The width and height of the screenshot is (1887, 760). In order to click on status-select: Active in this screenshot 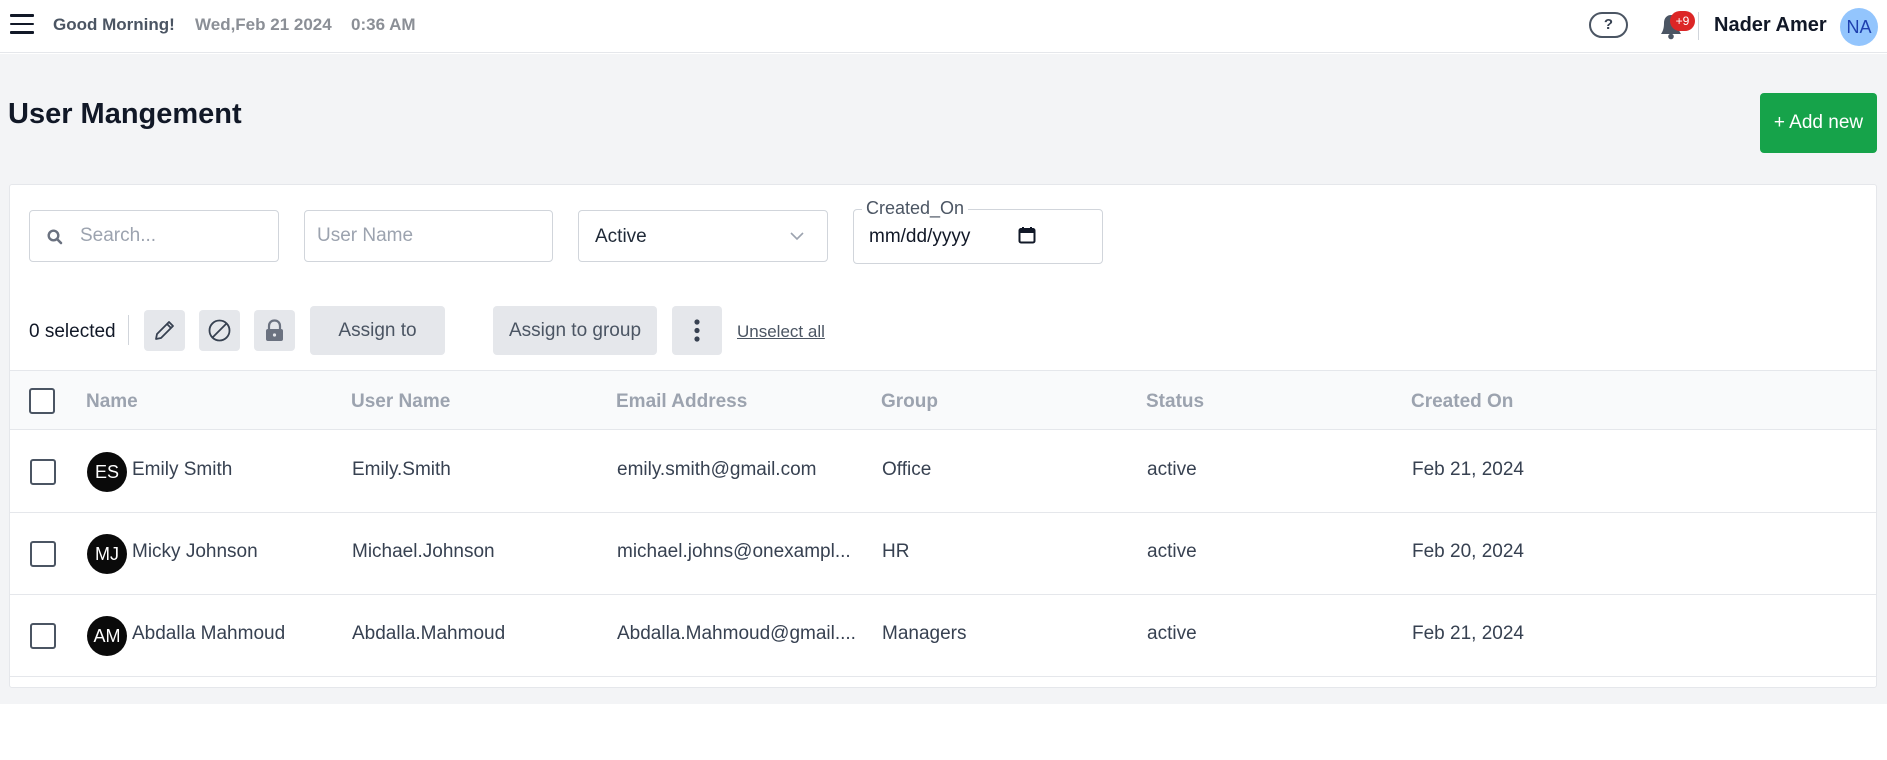, I will do `click(703, 236)`.